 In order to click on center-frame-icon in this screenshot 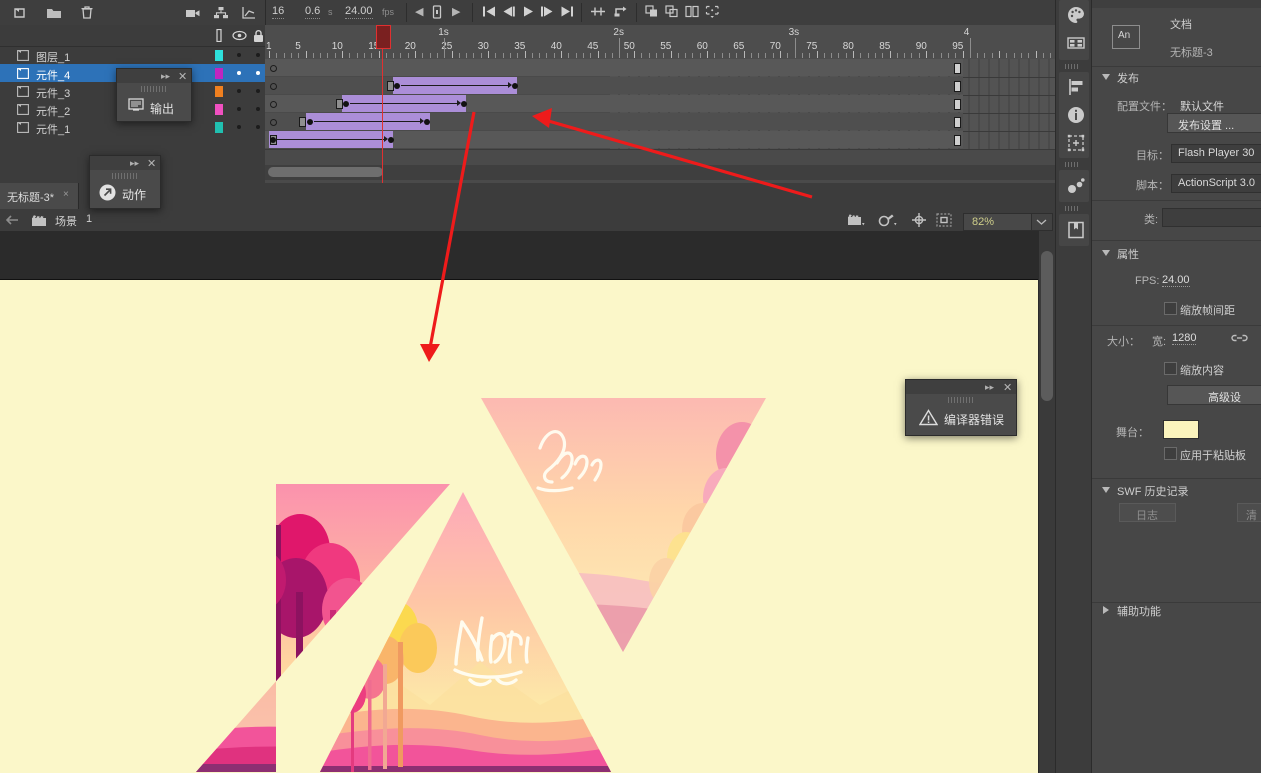, I will do `click(598, 13)`.